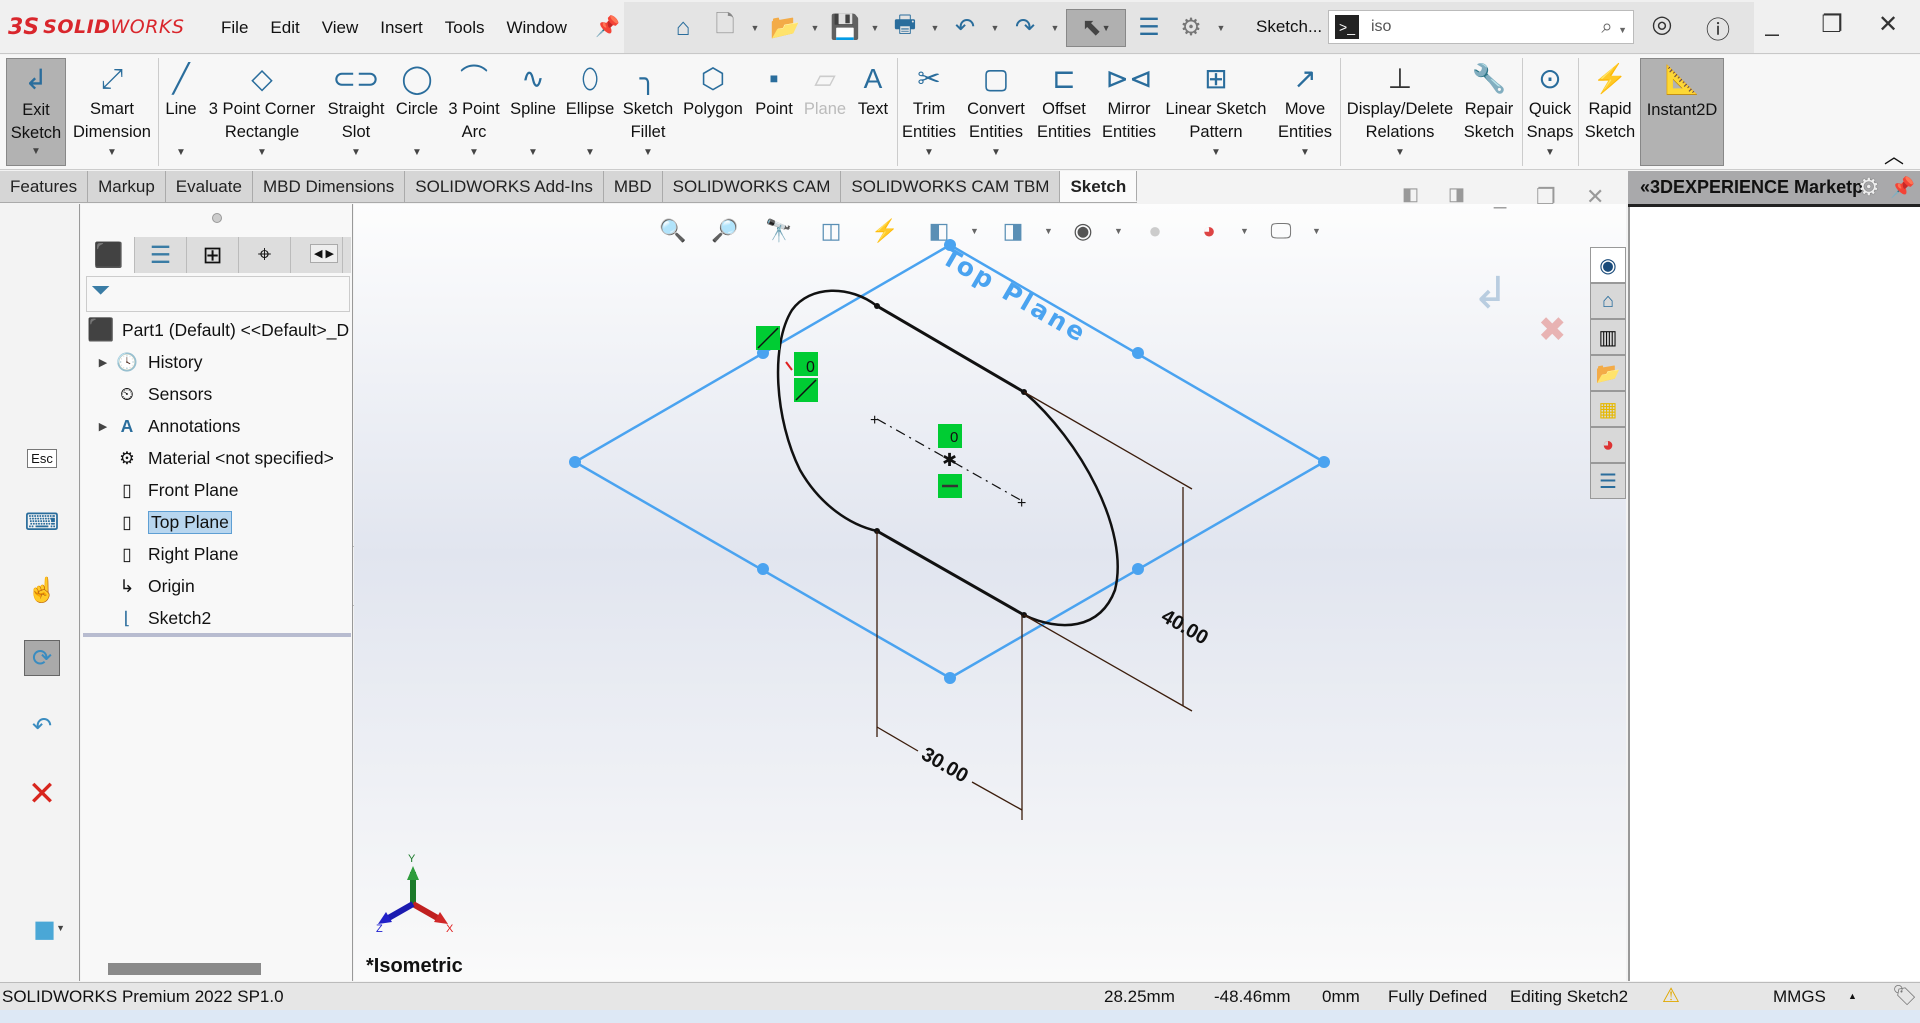 Image resolution: width=1920 pixels, height=1023 pixels. I want to click on slot-button: ⊂⊃ Straight Slot ▼, so click(356, 112).